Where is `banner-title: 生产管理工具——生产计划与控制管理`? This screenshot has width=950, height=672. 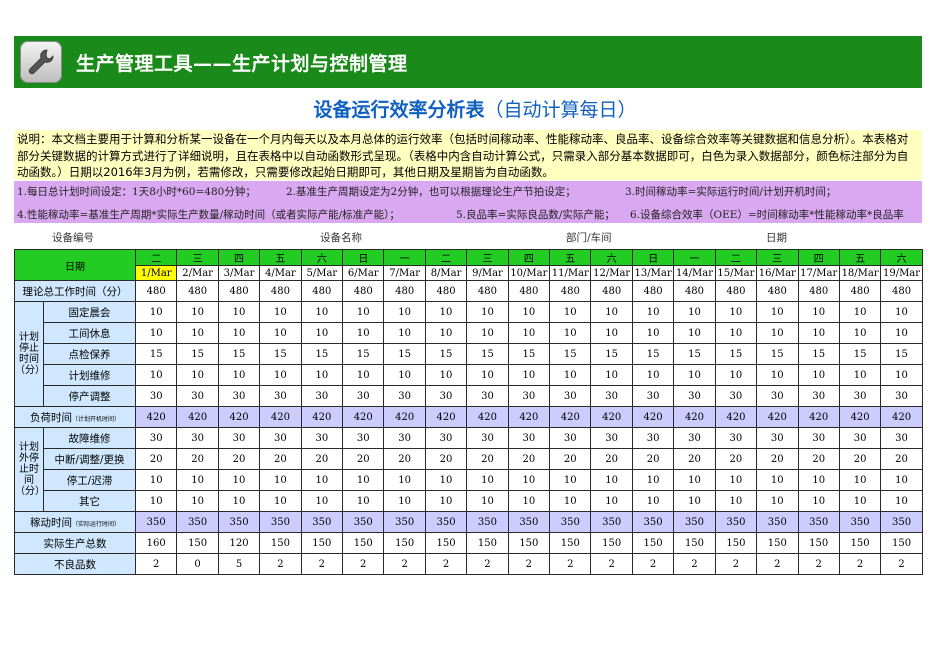 banner-title: 生产管理工具——生产计划与控制管理 is located at coordinates (242, 64).